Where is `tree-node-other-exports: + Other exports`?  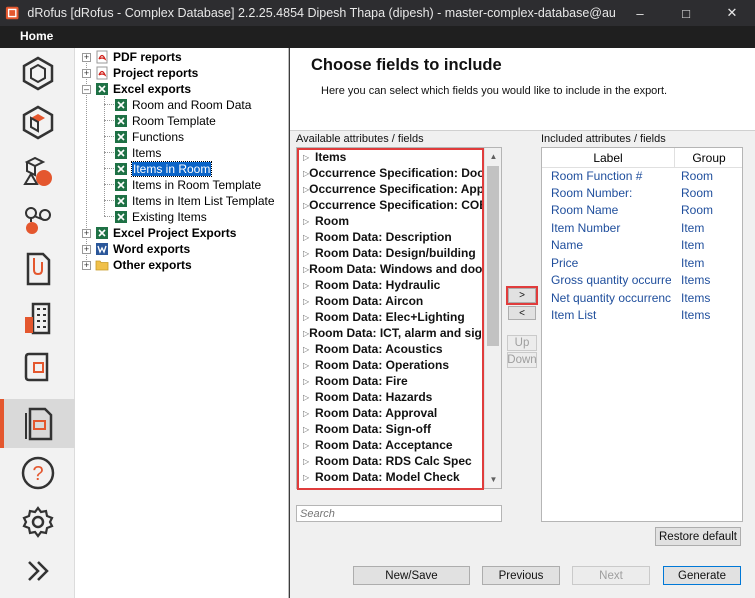
tree-node-other-exports: + Other exports is located at coordinates (137, 265).